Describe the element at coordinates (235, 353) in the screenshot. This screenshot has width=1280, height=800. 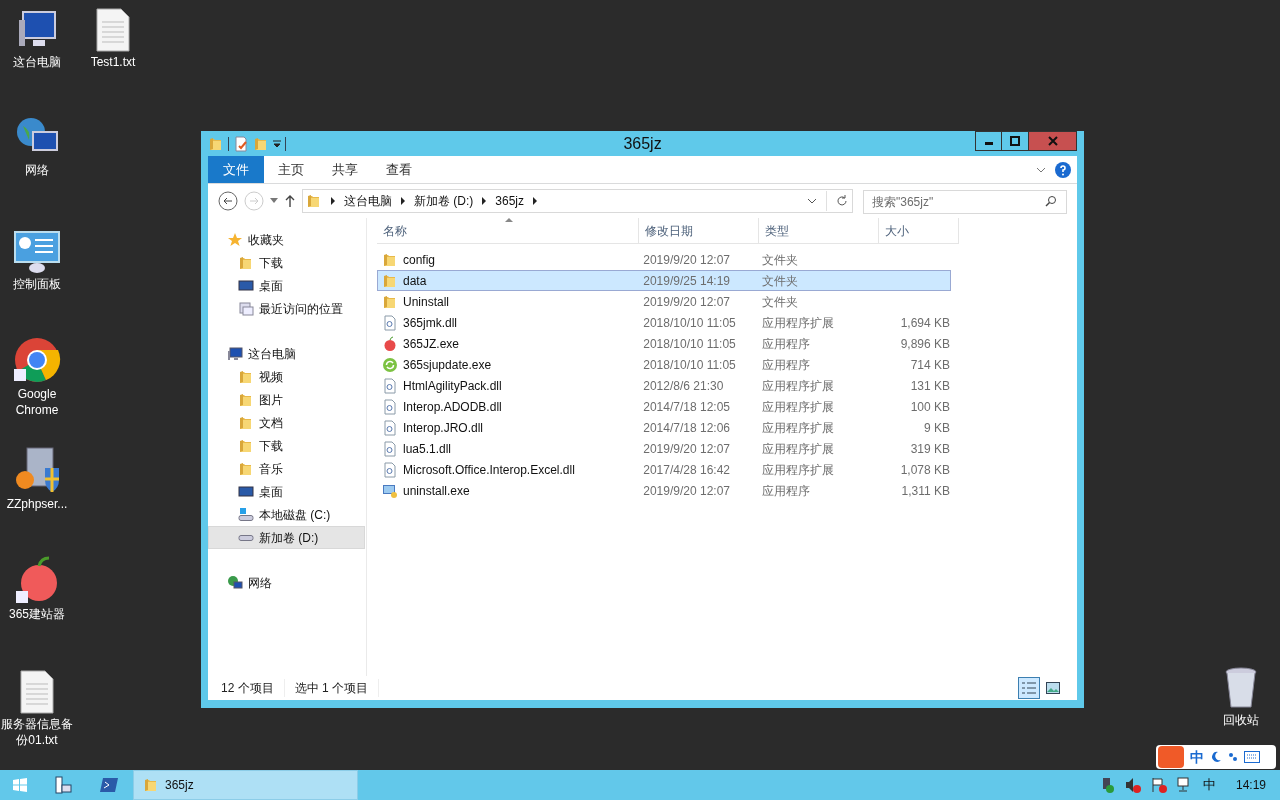
I see `computer-icon` at that location.